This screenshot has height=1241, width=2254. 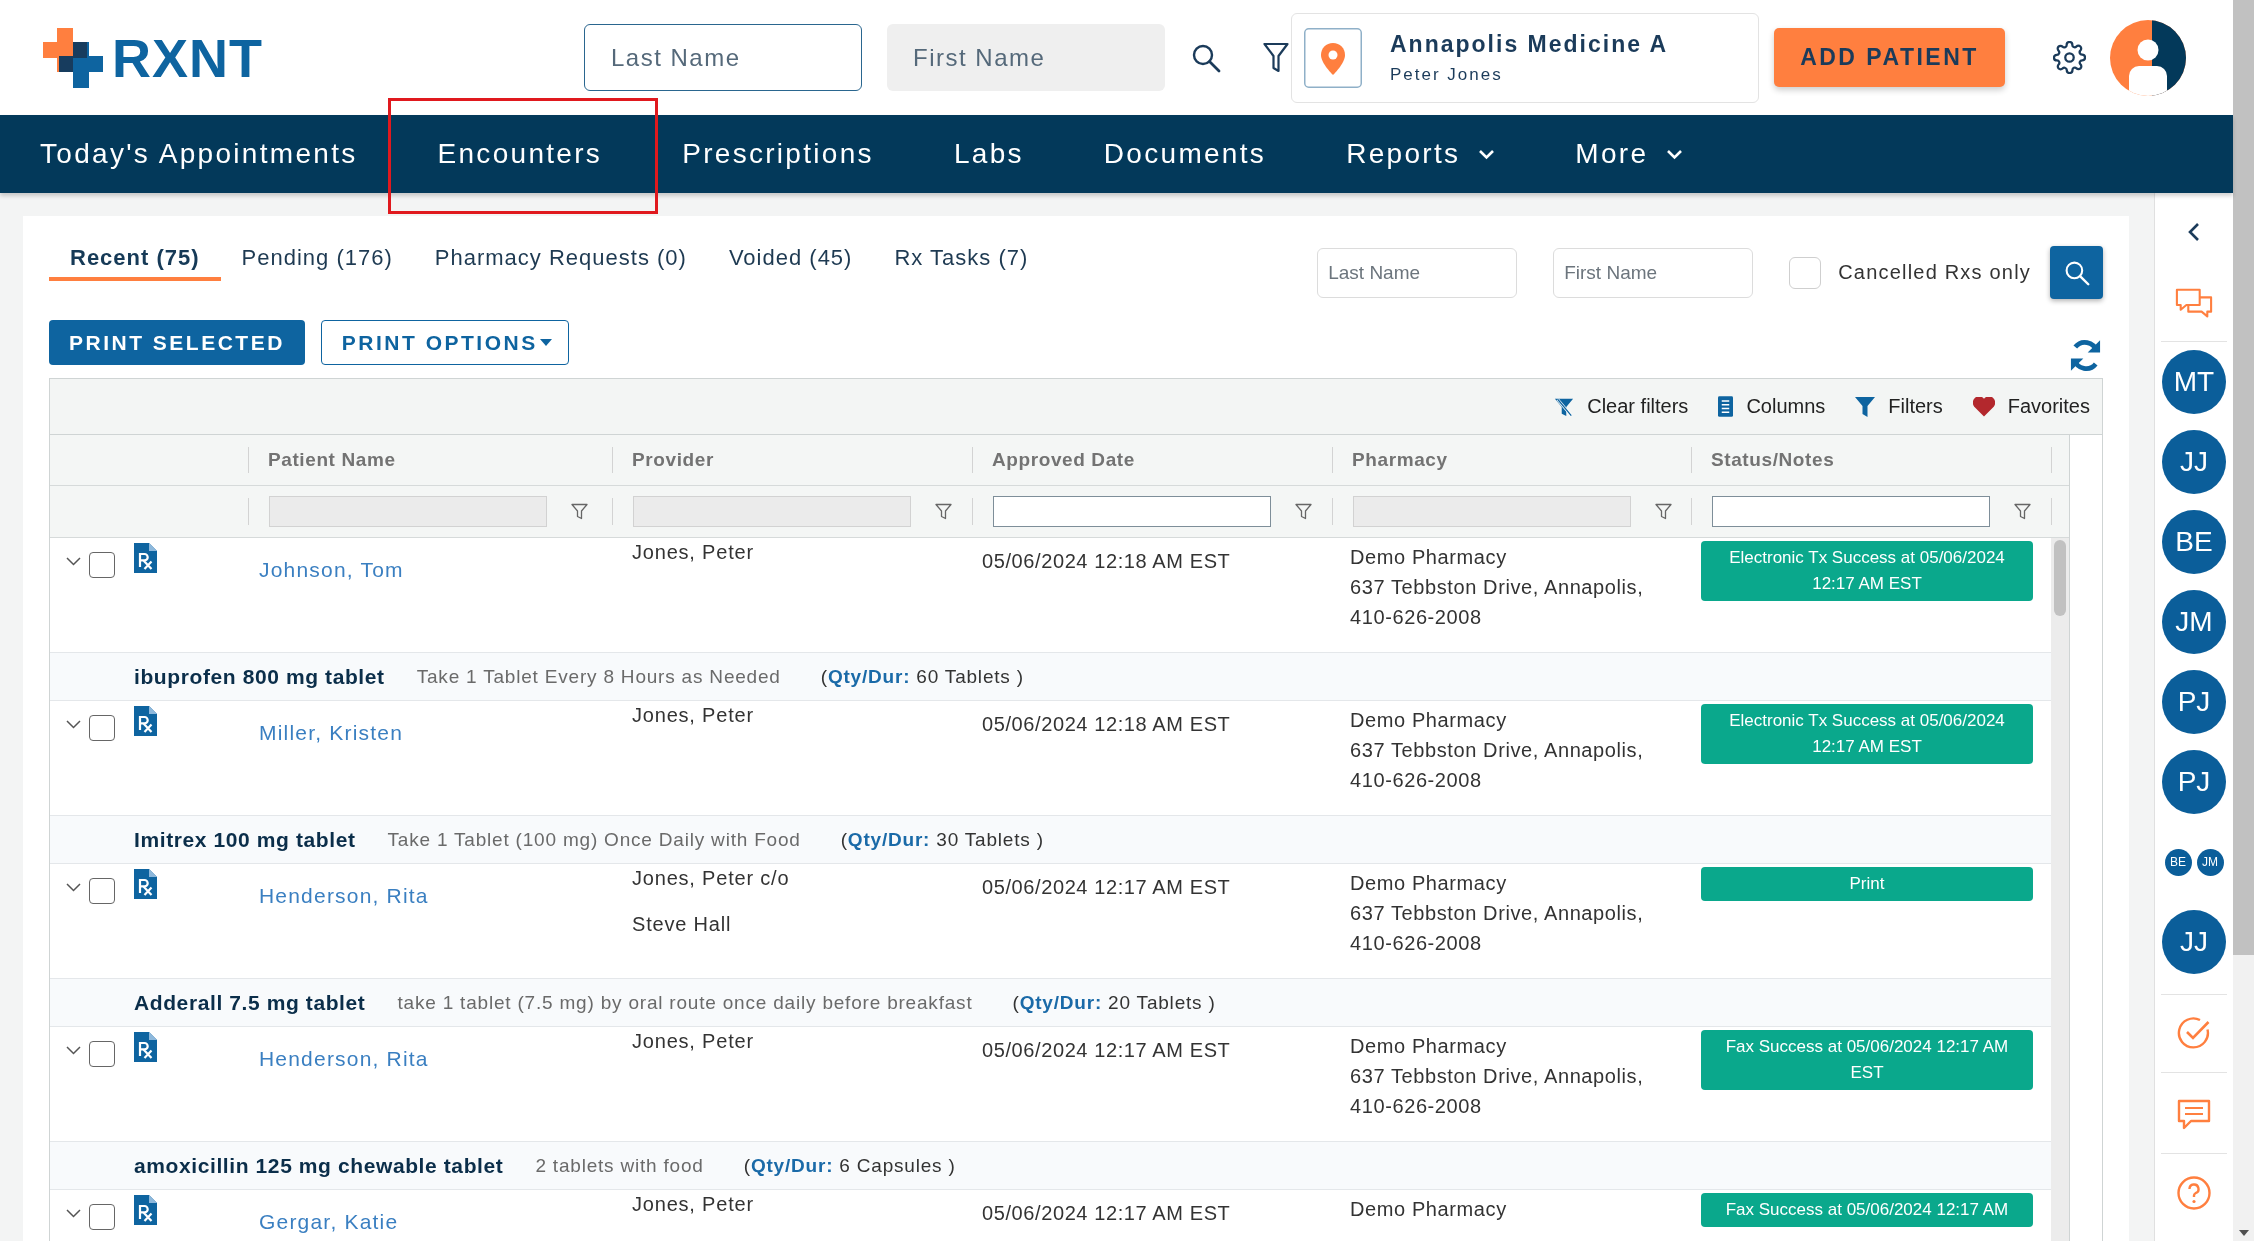 What do you see at coordinates (1106, 1050) in the screenshot?
I see `approved-date: 05/06/2024 12:17 AM EST` at bounding box center [1106, 1050].